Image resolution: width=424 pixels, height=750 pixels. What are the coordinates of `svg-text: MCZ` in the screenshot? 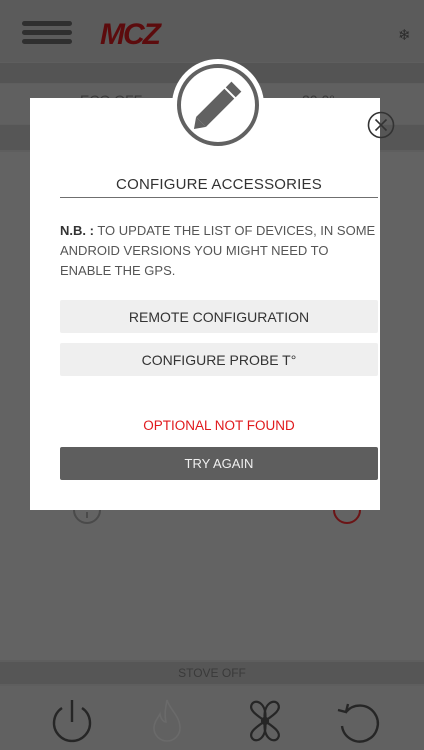 It's located at (131, 33).